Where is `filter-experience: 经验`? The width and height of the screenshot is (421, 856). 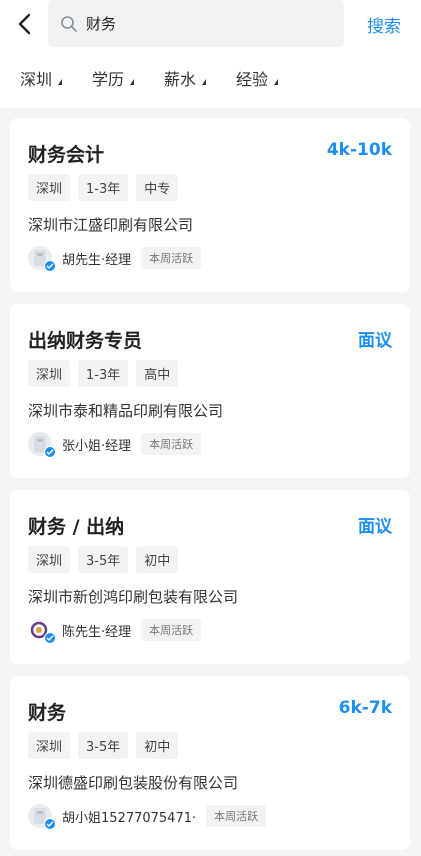 filter-experience: 经验 is located at coordinates (257, 78).